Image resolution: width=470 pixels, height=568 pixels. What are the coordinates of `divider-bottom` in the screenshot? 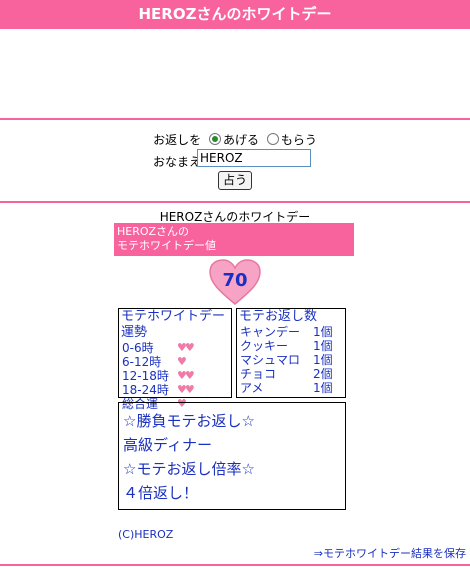 It's located at (235, 565).